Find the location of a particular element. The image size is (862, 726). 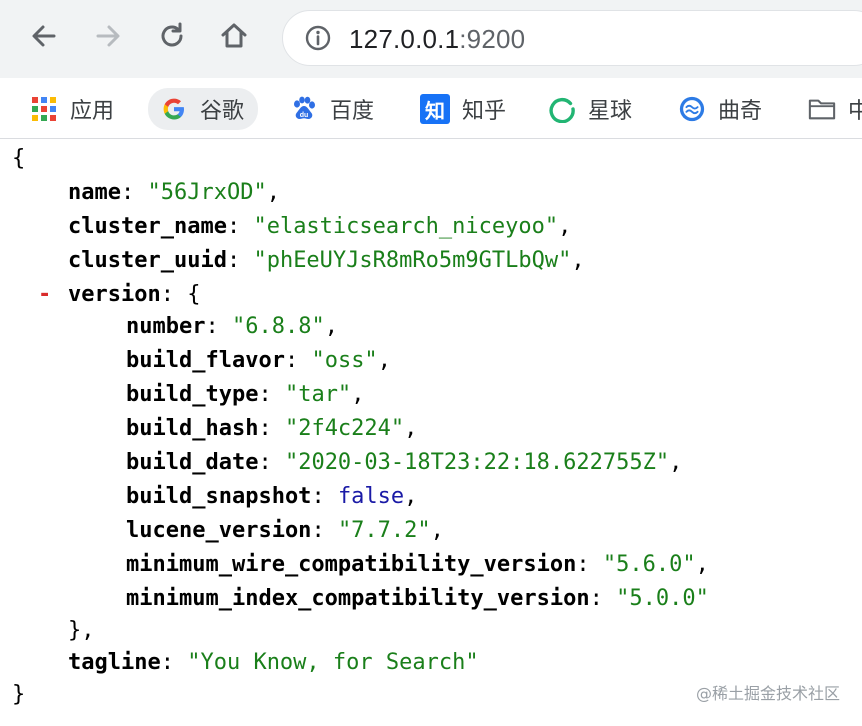

forward-button is located at coordinates (108, 36).